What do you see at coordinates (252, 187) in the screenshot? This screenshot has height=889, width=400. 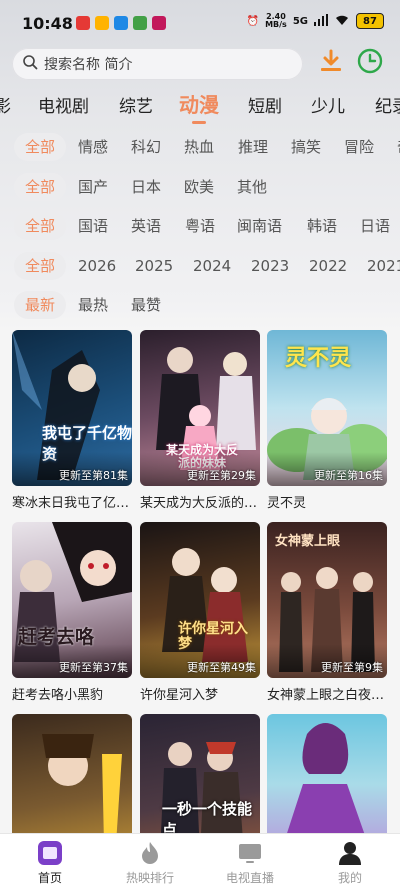 I see `filter-chip: 其他` at bounding box center [252, 187].